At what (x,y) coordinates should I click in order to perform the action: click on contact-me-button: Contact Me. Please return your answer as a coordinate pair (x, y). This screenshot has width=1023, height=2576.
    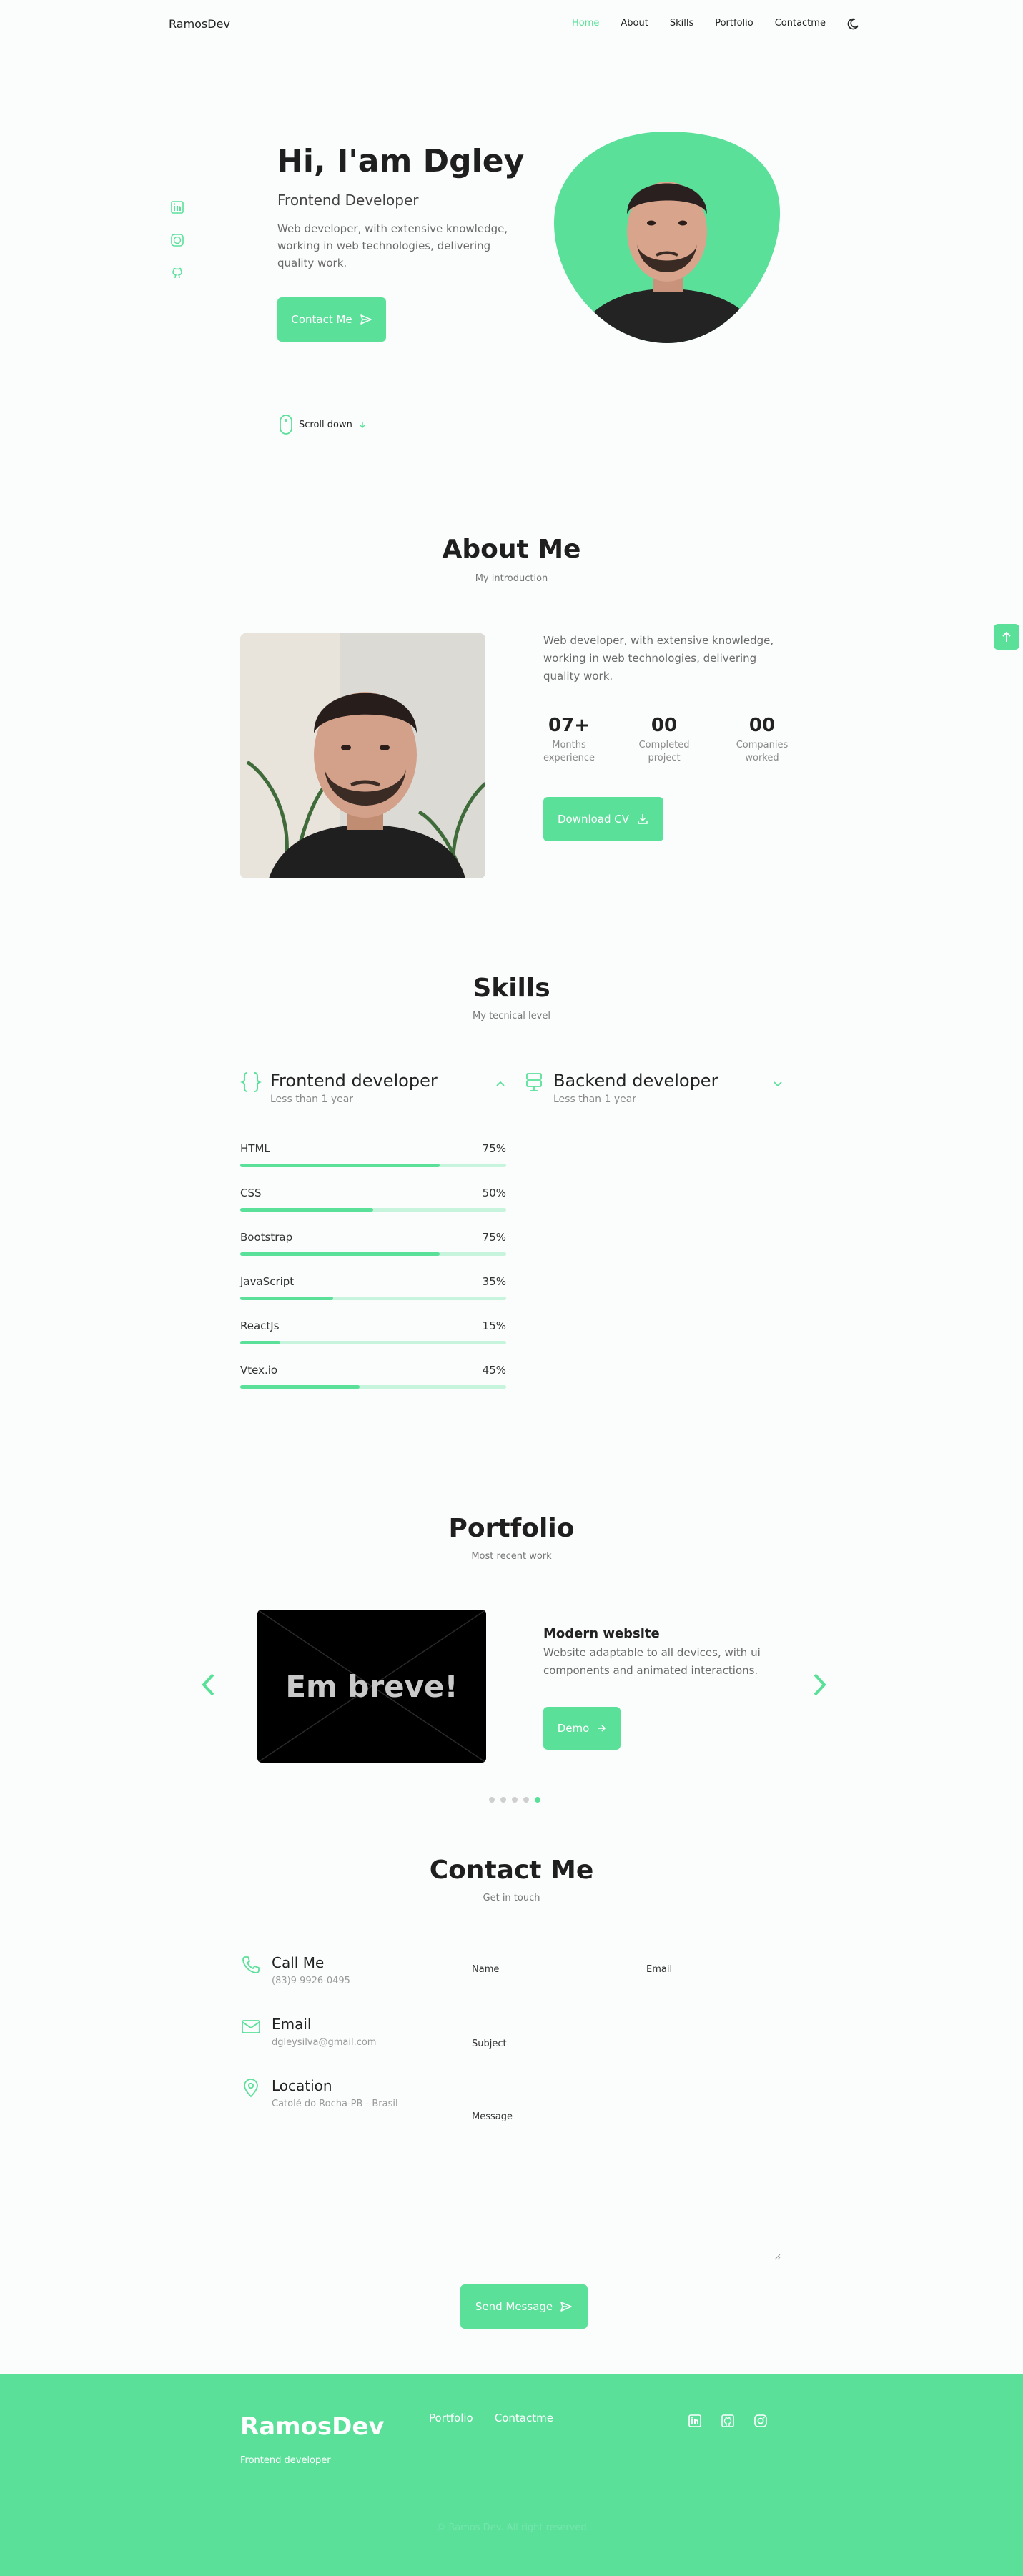
    Looking at the image, I should click on (332, 319).